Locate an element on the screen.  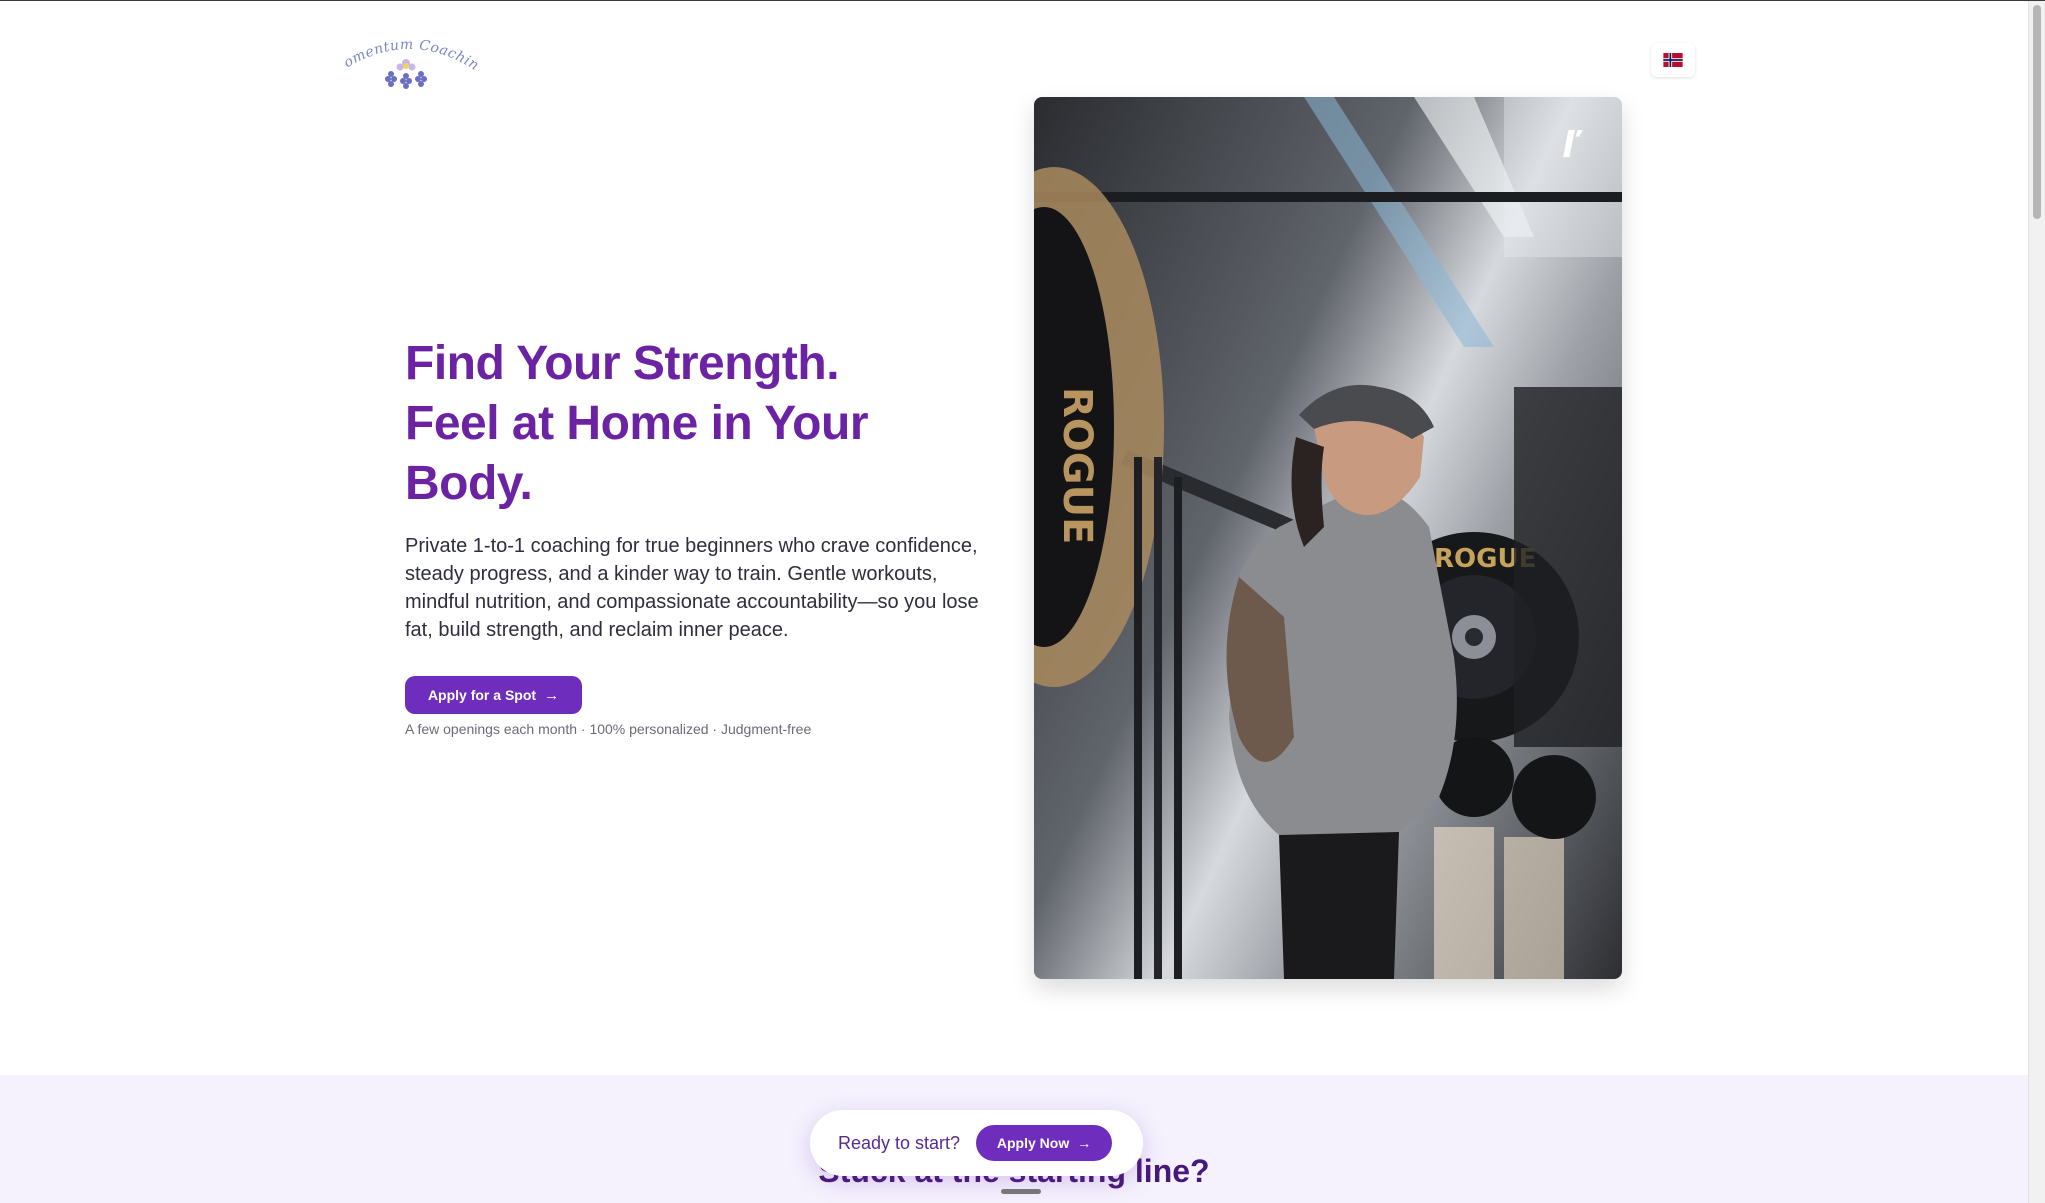
norway-flag-icon is located at coordinates (1673, 60).